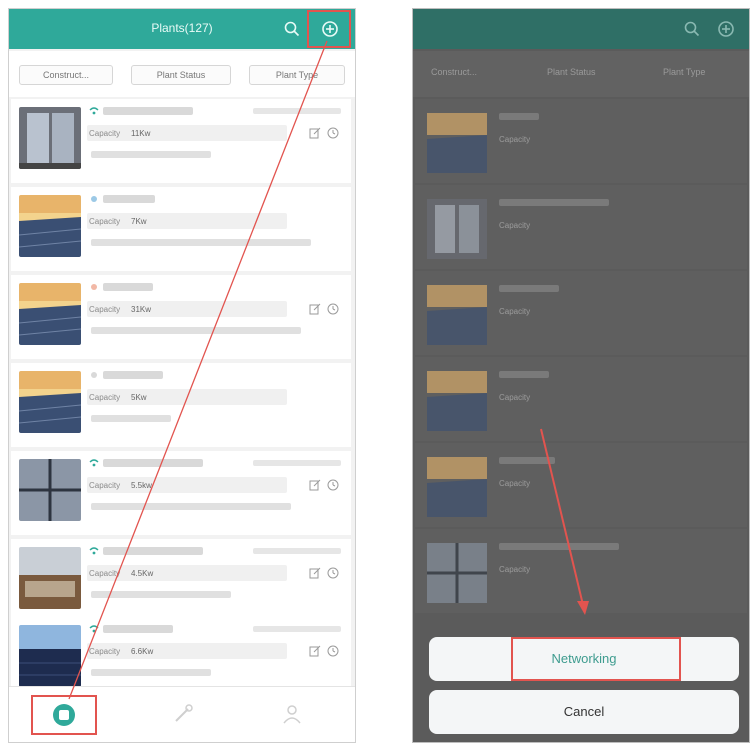  I want to click on top-bar: Plants(127), so click(182, 29).